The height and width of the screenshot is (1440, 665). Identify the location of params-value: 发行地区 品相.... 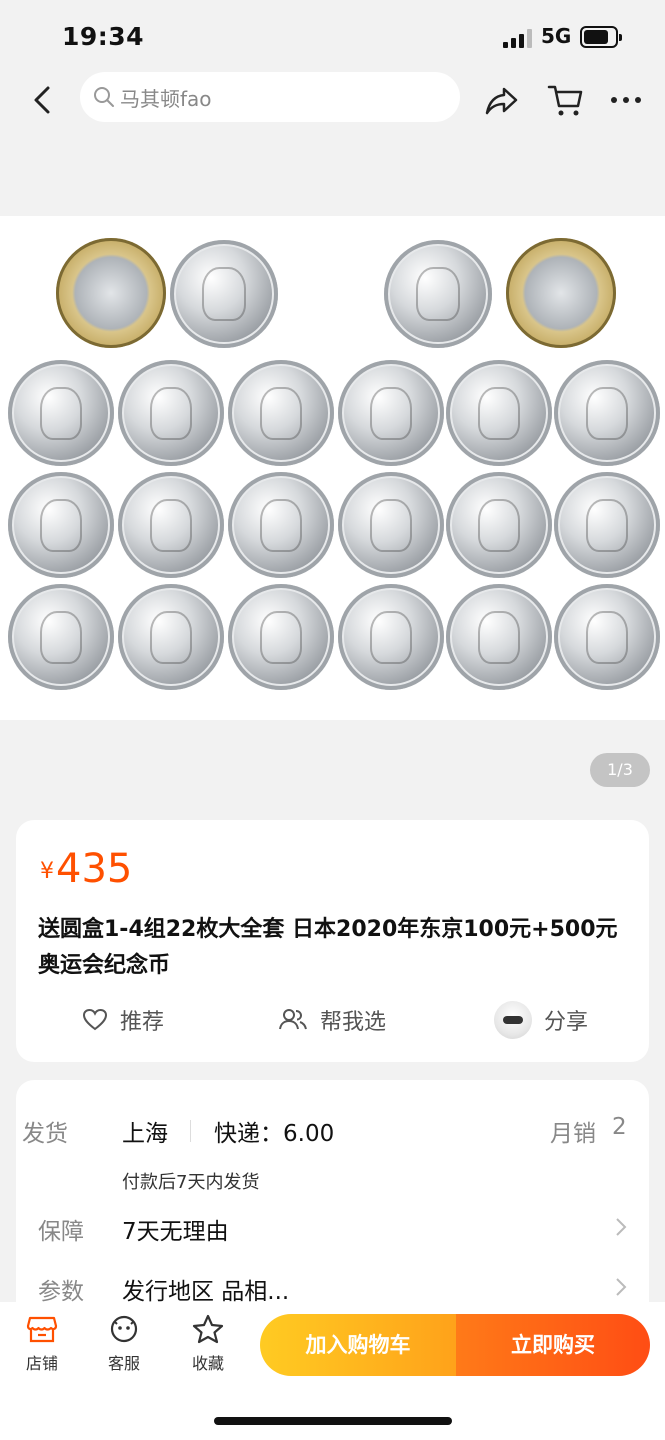
(206, 1292).